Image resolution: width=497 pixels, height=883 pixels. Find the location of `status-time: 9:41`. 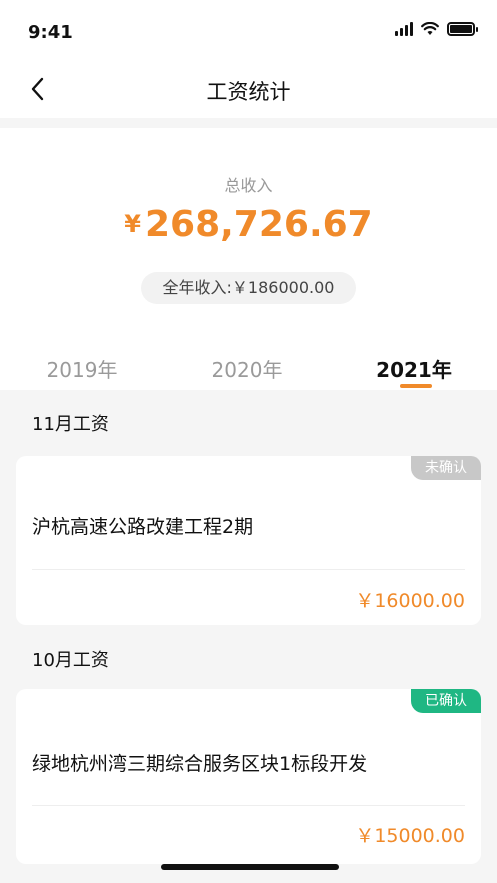

status-time: 9:41 is located at coordinates (50, 32).